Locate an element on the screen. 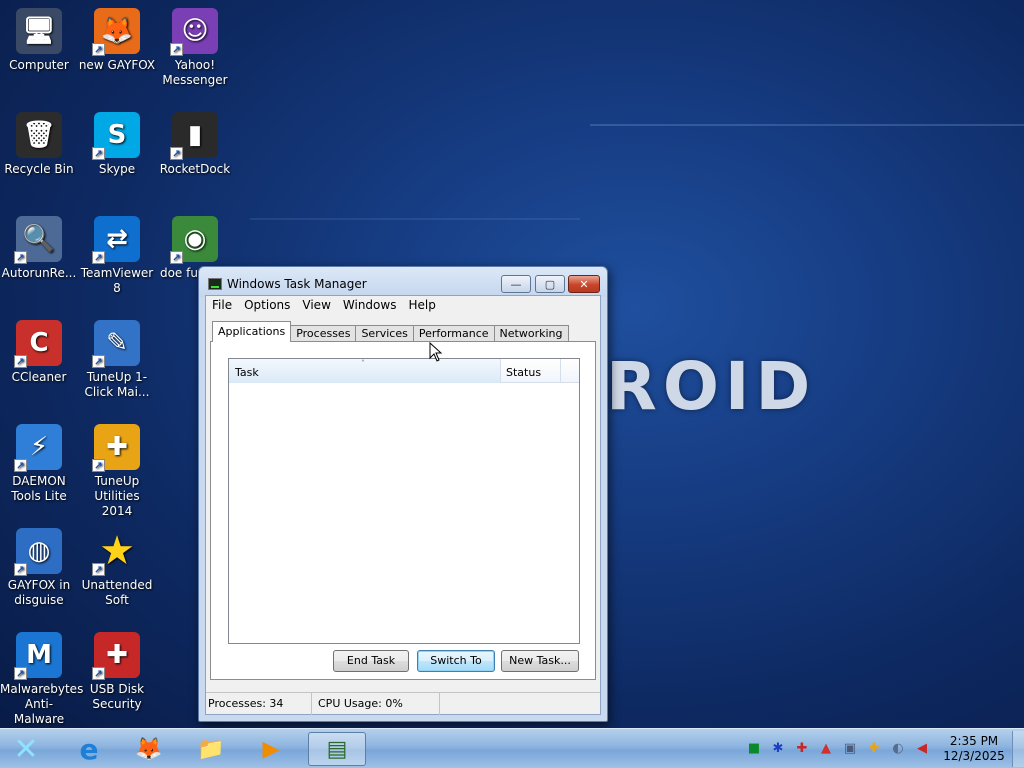 The height and width of the screenshot is (768, 1024). taskbar: ✕ e 🦊 📁 ▶ ▤ ■ ✱ ✚ ▲ ▣ ✚ ◐ ◀ 2:35 PM 12/3/2025 is located at coordinates (512, 748).